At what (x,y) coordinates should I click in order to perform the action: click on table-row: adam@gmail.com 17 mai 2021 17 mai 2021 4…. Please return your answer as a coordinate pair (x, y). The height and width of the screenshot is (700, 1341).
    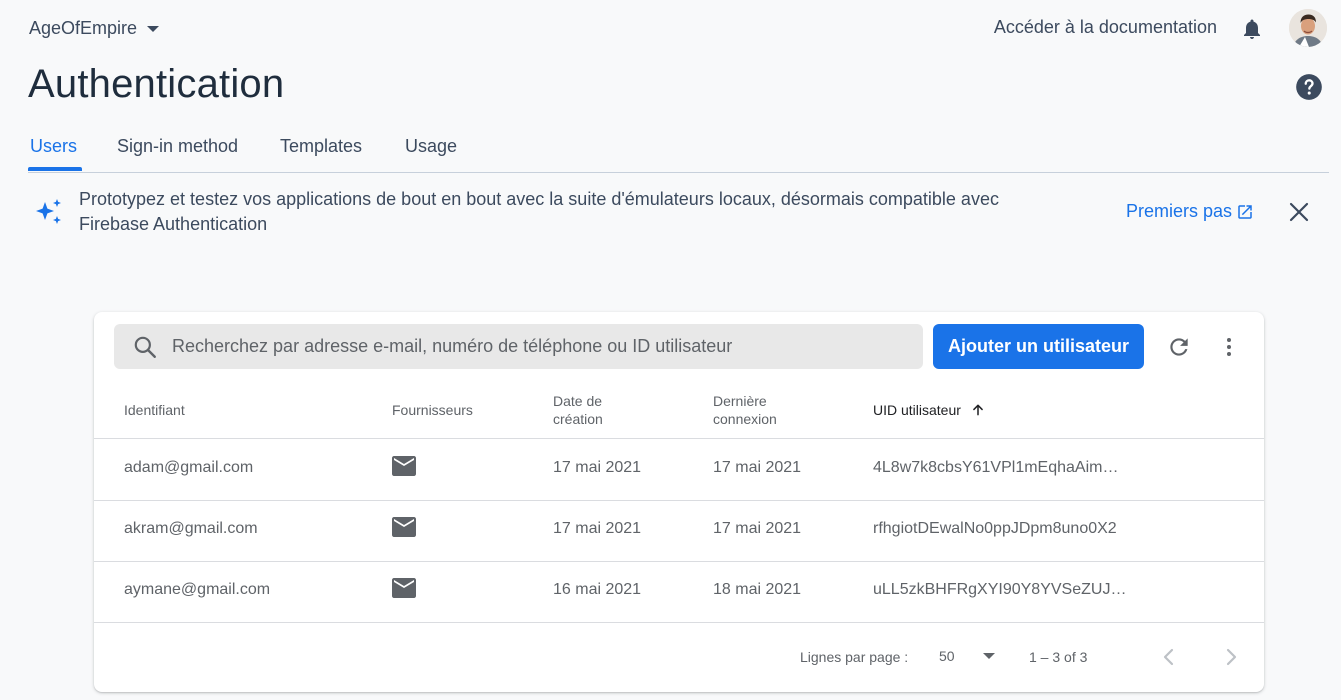
    Looking at the image, I should click on (679, 470).